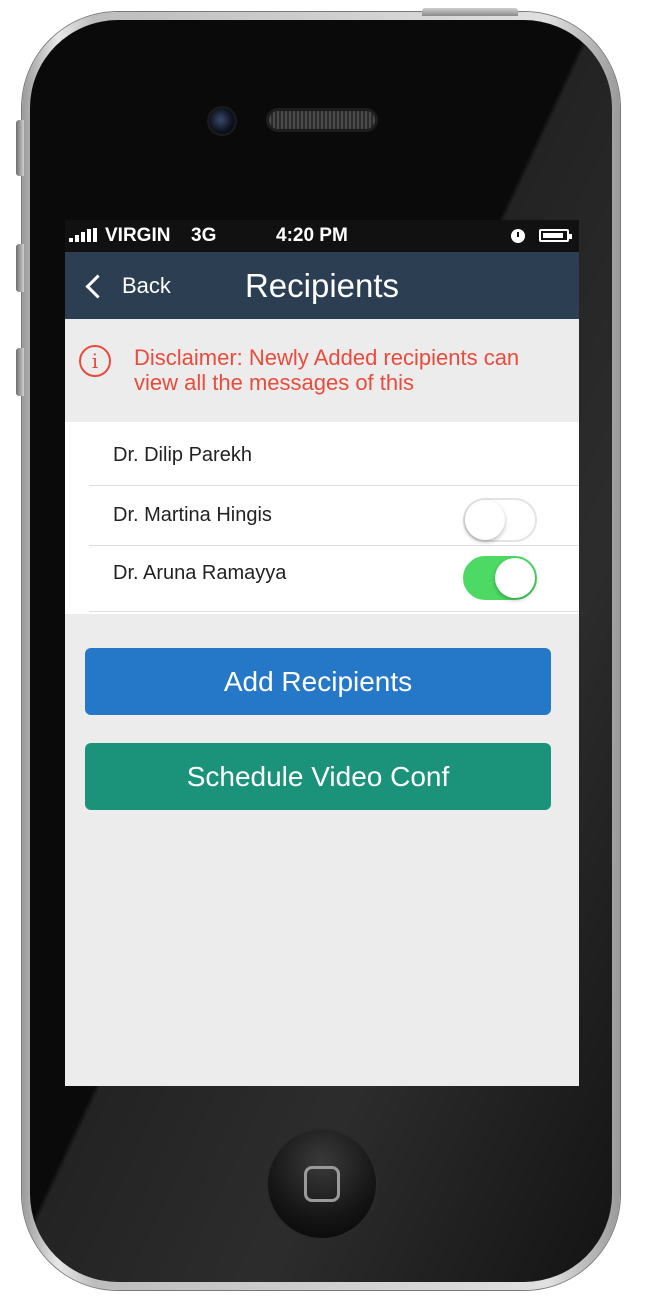 The width and height of the screenshot is (648, 1300). I want to click on signal-icon, so click(83, 235).